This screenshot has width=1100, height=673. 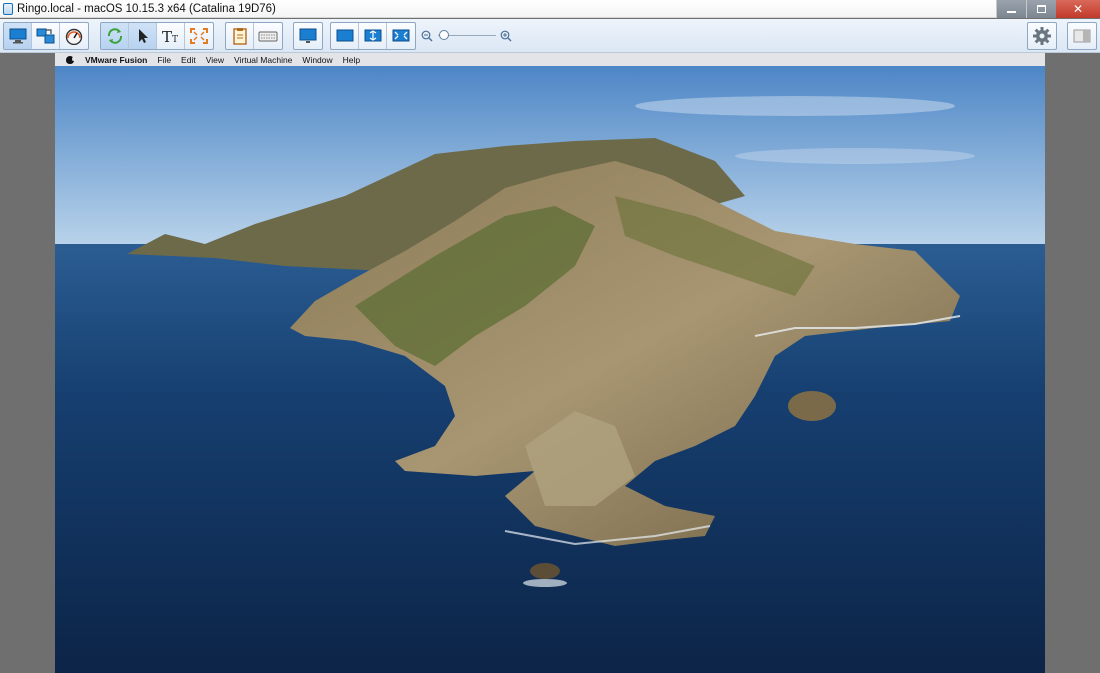 I want to click on guest-menu-help: Help, so click(x=351, y=60).